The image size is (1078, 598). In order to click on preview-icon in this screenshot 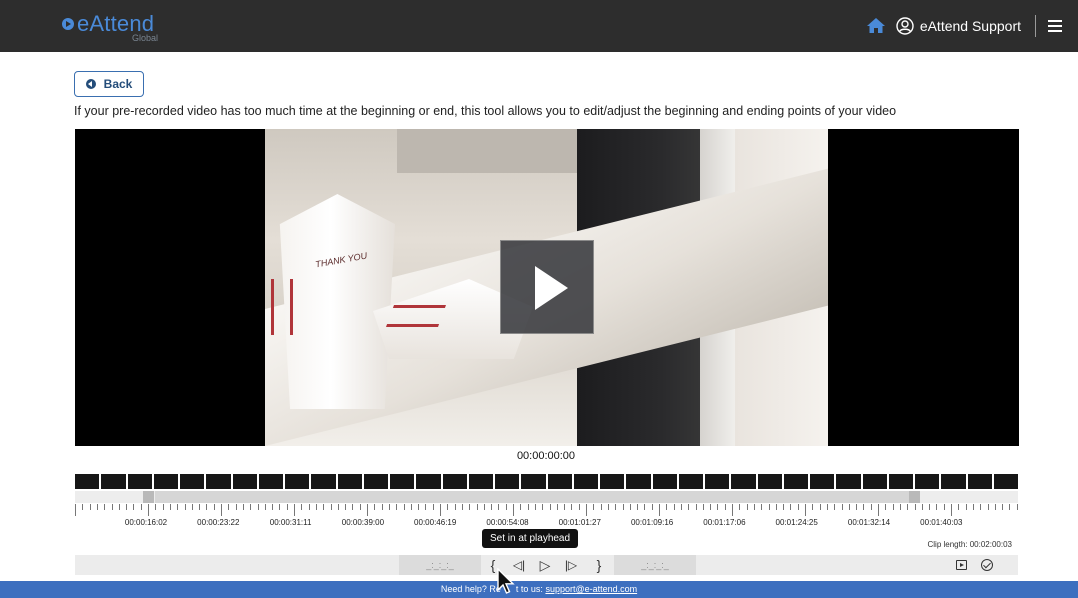, I will do `click(961, 565)`.